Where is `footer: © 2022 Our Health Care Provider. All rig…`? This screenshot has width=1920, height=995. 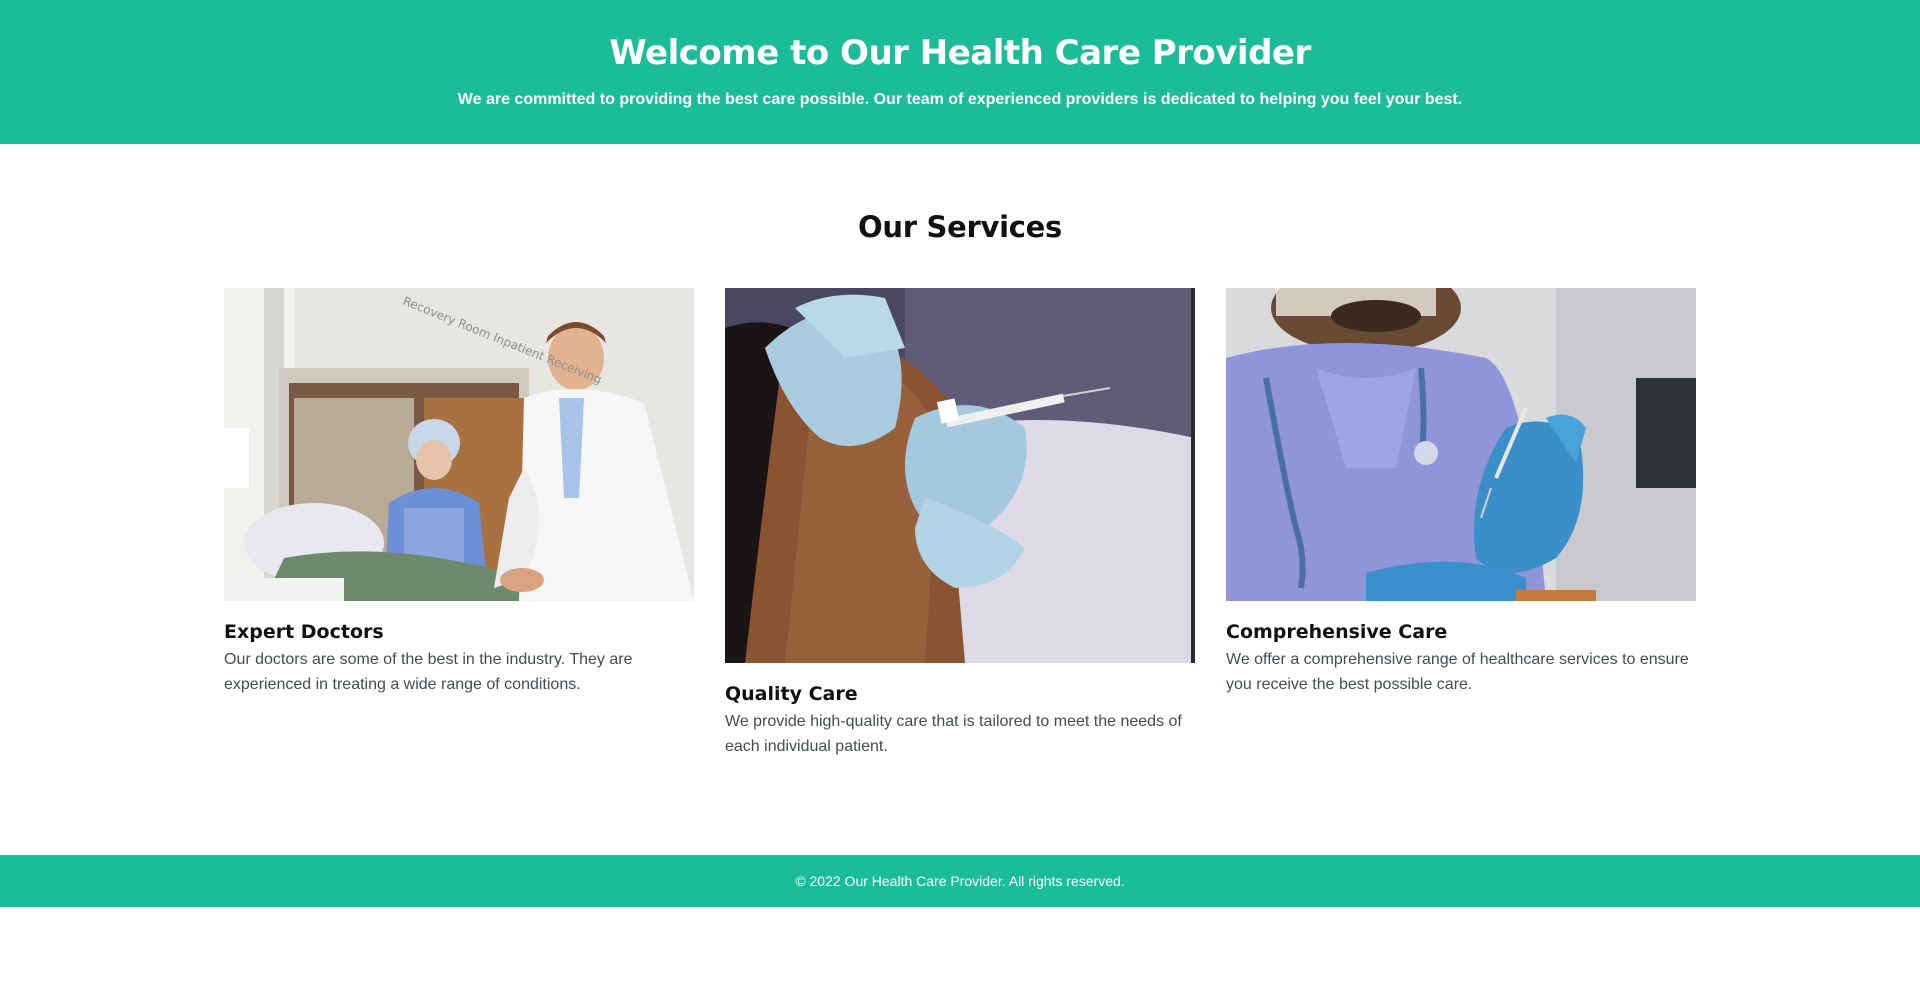
footer: © 2022 Our Health Care Provider. All rig… is located at coordinates (960, 881).